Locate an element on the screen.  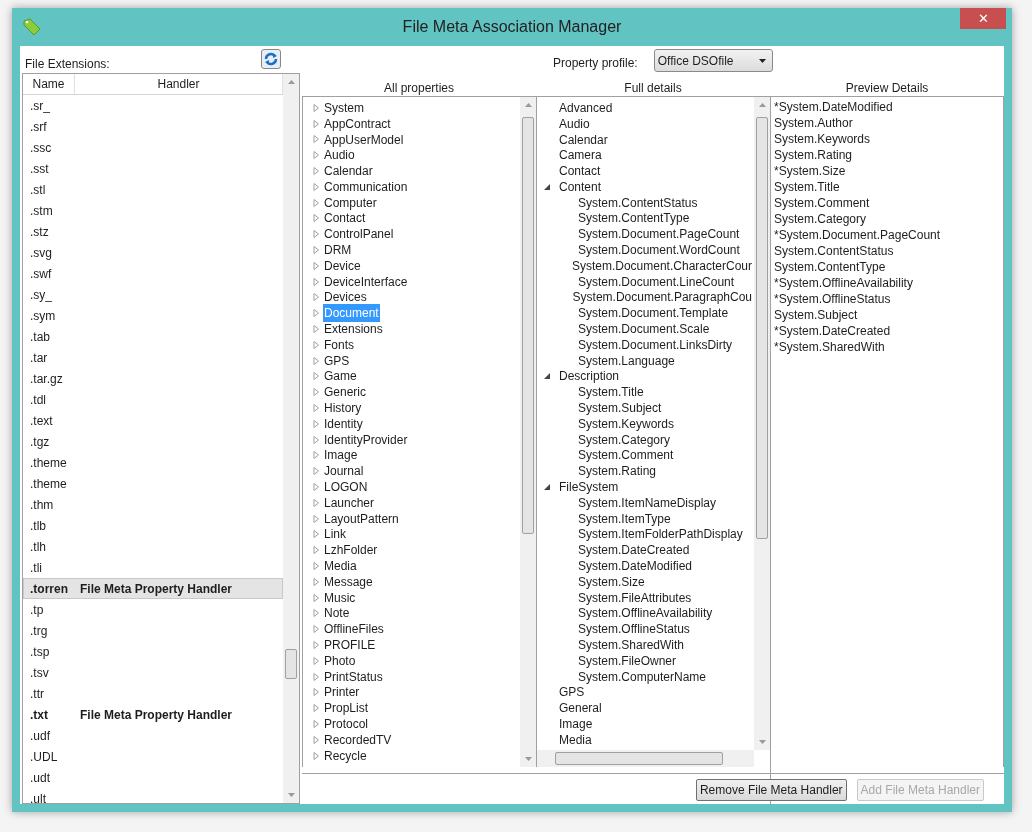
preview-item: System.Author is located at coordinates (813, 122).